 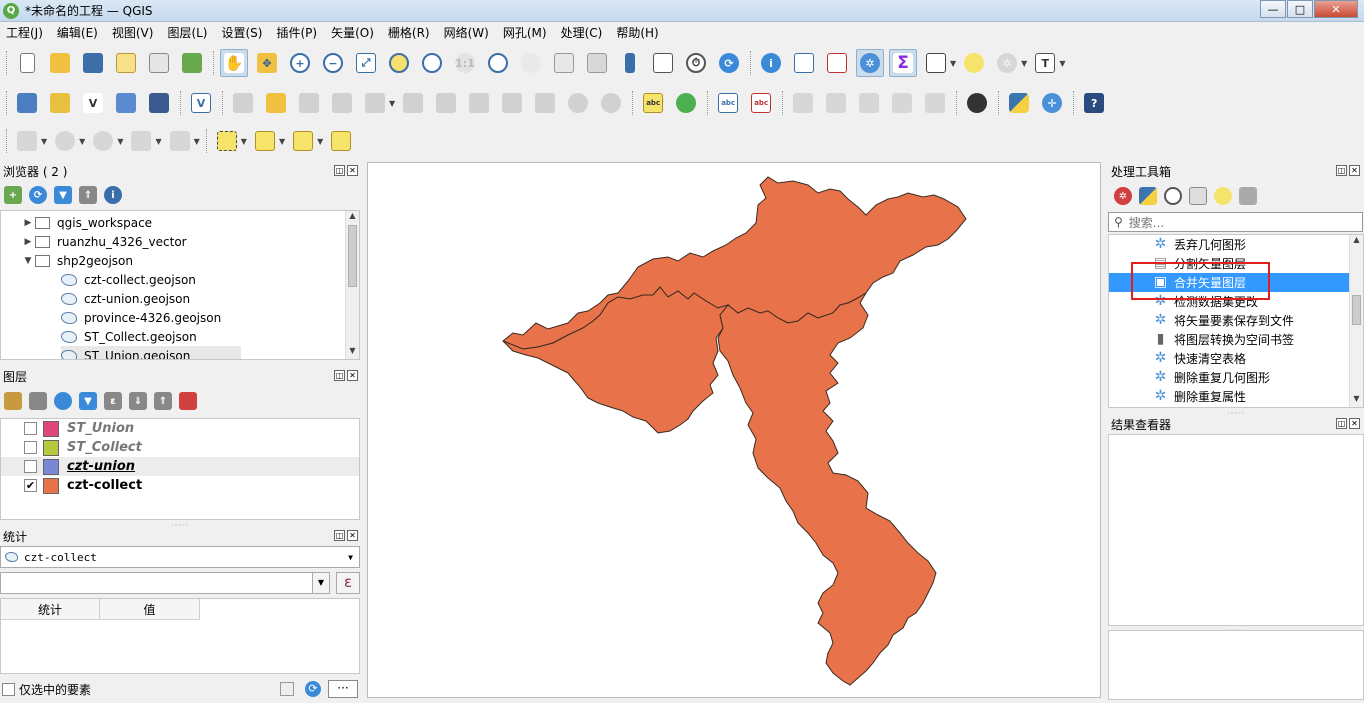 What do you see at coordinates (180, 447) in the screenshot?
I see `layer-item: ST_Collect` at bounding box center [180, 447].